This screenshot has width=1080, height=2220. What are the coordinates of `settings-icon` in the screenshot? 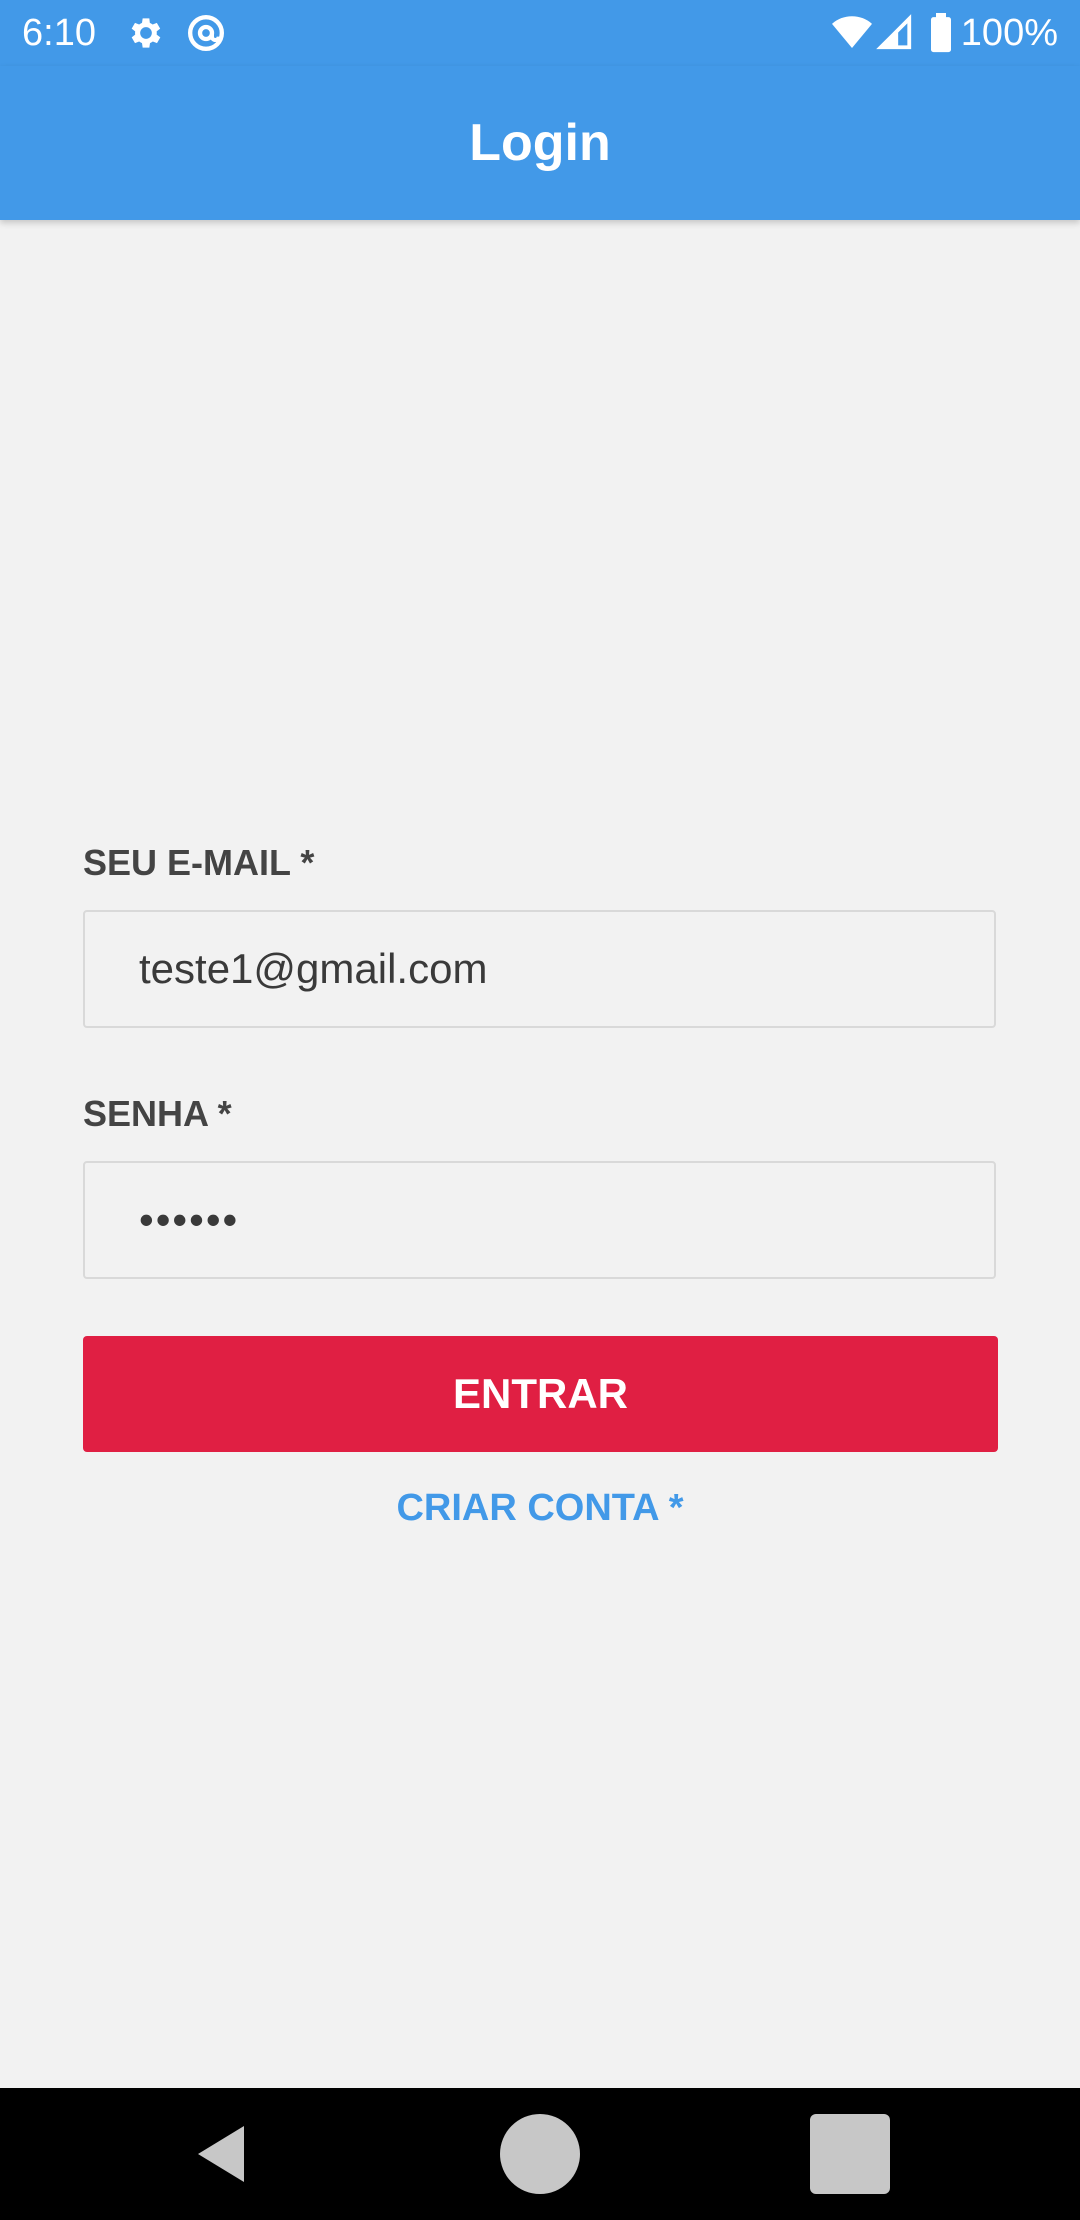 It's located at (146, 33).